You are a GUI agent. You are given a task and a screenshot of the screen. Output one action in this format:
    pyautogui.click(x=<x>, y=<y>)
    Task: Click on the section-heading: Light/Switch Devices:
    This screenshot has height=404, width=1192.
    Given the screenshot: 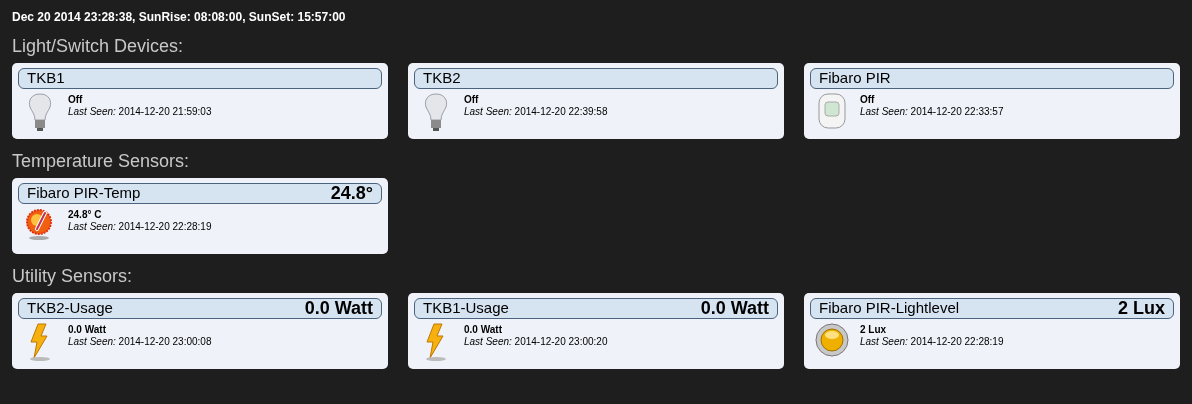 What is the action you would take?
    pyautogui.click(x=98, y=46)
    